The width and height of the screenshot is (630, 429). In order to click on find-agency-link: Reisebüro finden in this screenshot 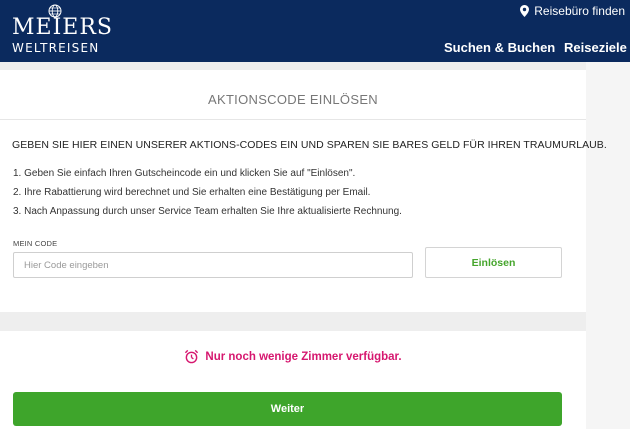, I will do `click(572, 11)`.